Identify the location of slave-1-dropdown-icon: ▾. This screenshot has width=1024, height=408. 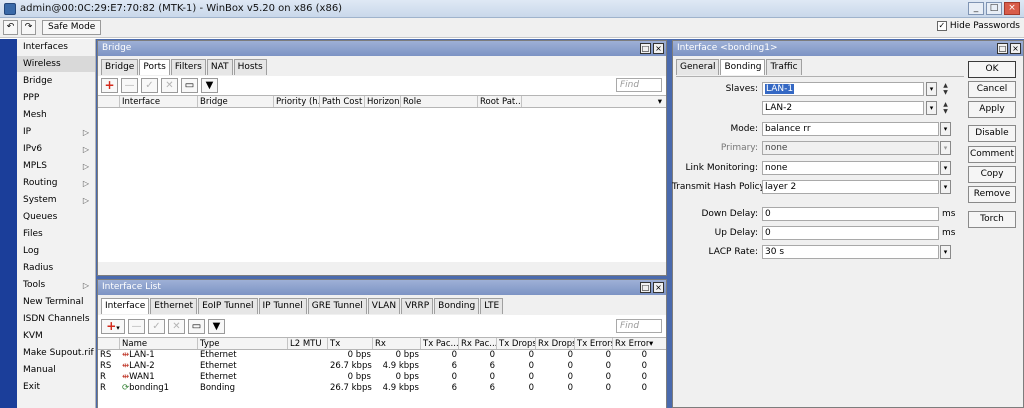
(931, 89).